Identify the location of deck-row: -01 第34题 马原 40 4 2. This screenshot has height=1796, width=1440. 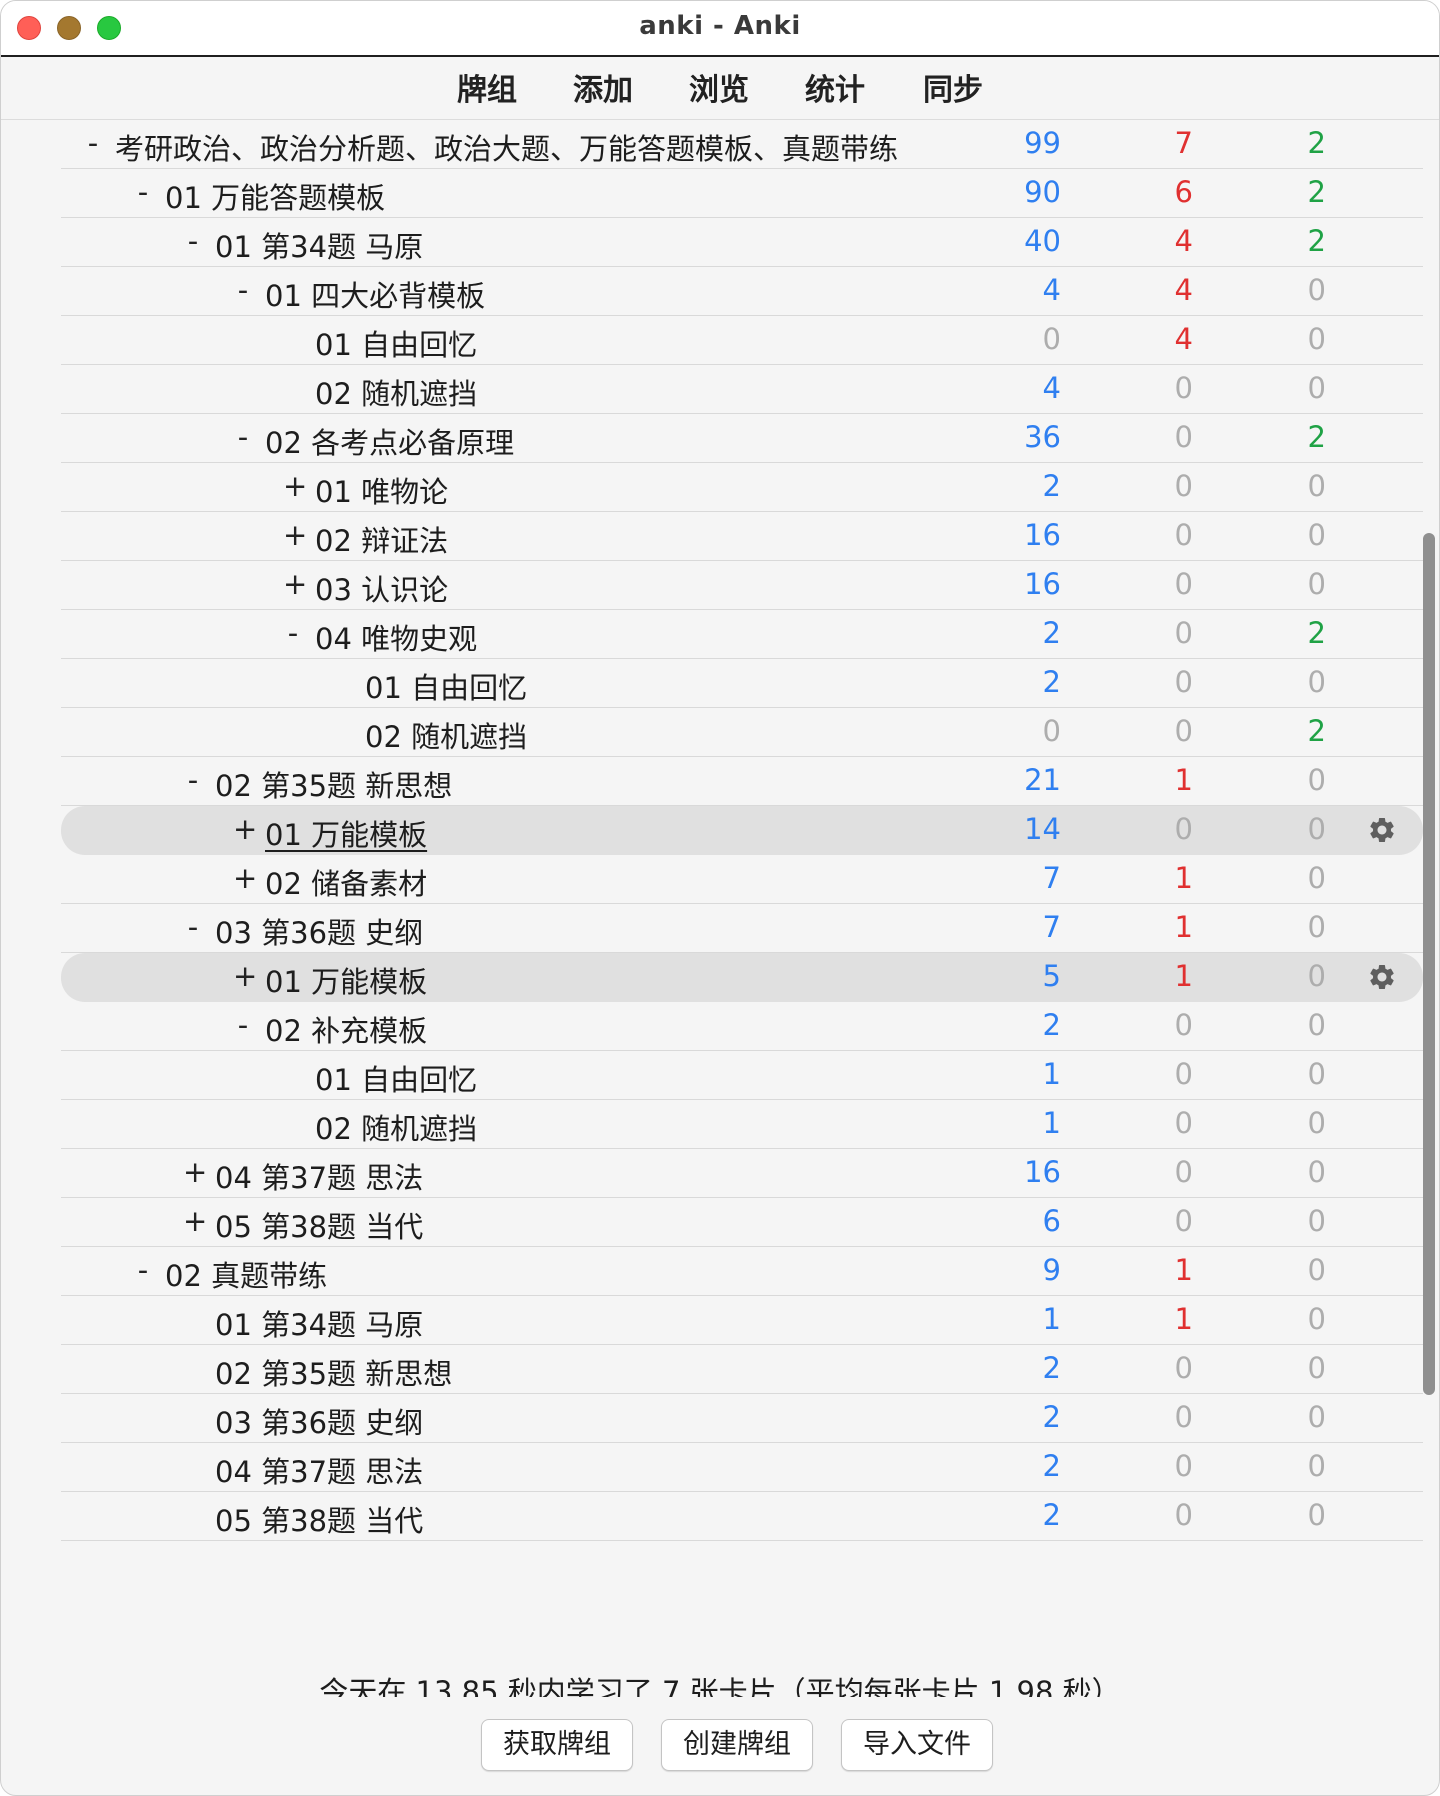
(742, 242).